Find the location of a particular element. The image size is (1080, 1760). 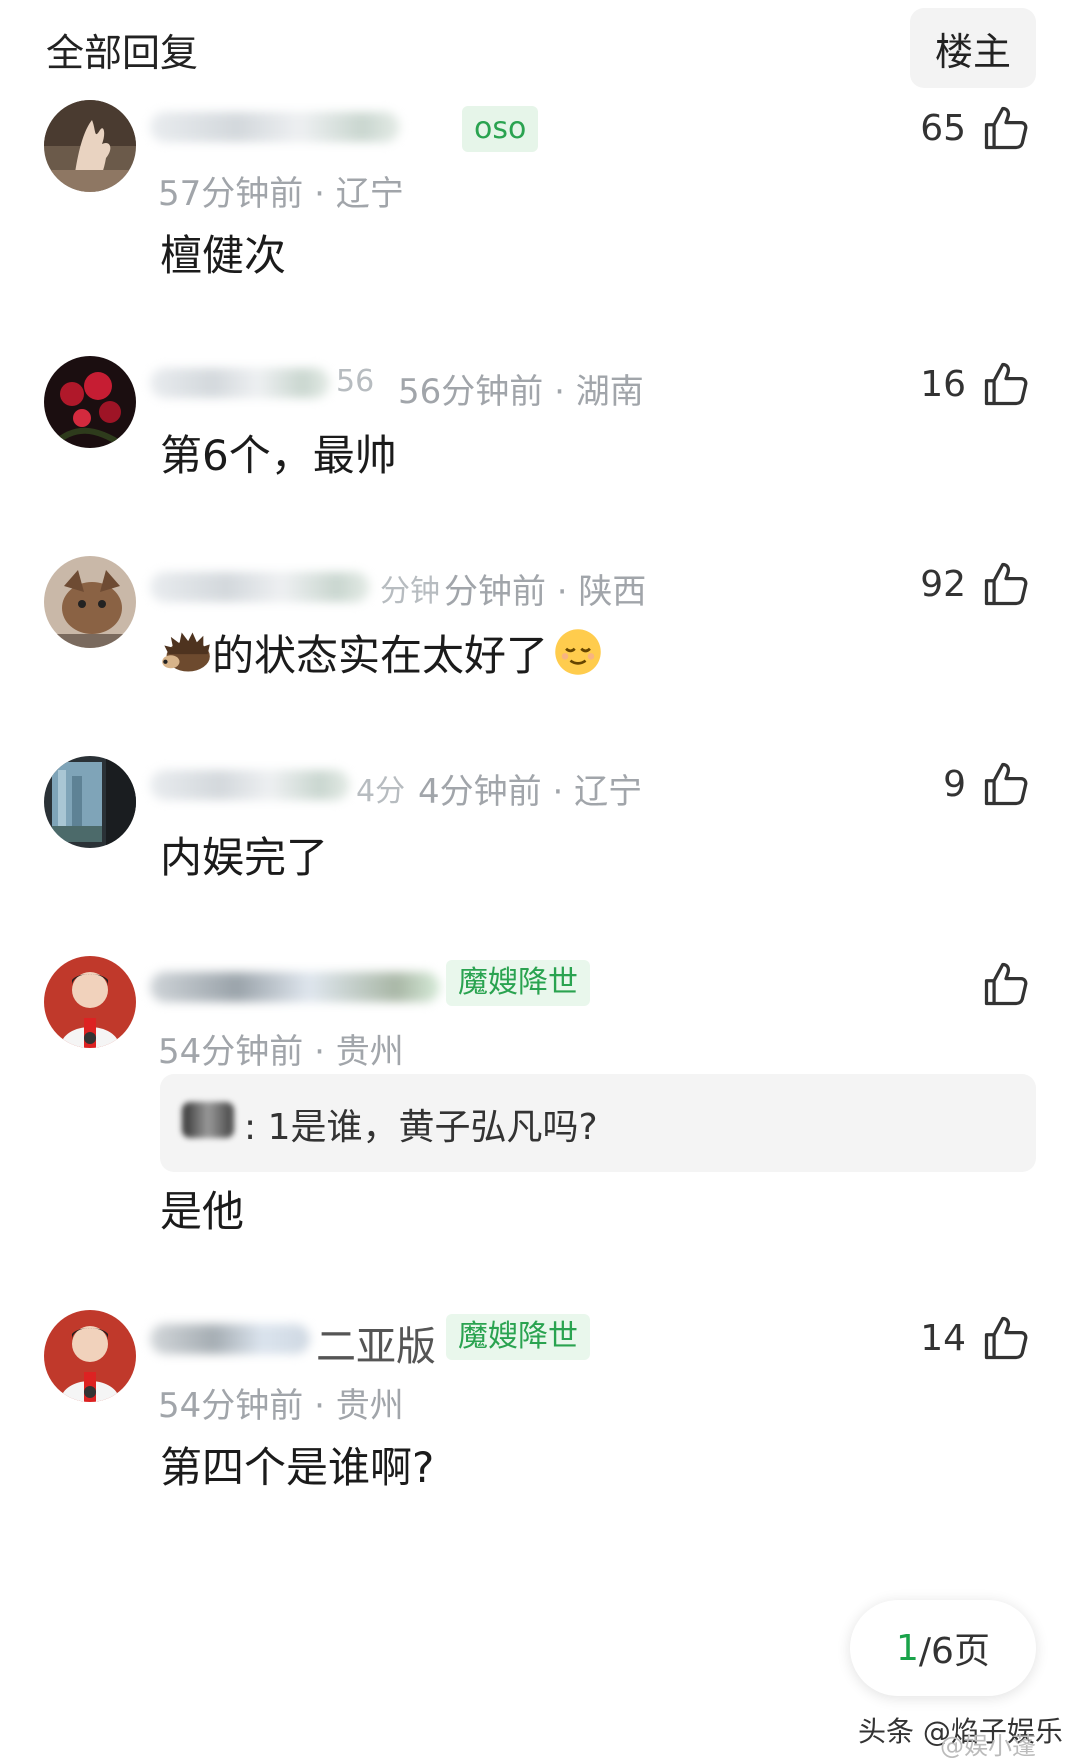

comment-time: 57分钟前 is located at coordinates (231, 194).